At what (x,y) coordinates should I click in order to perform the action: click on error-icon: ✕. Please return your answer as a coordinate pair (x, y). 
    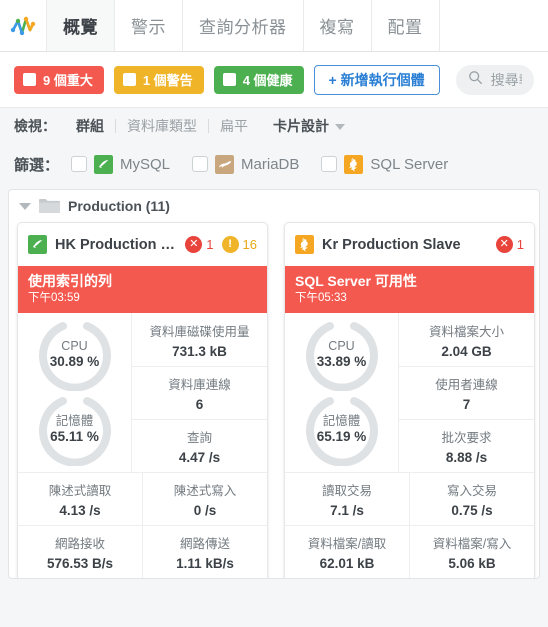
    Looking at the image, I should click on (194, 244).